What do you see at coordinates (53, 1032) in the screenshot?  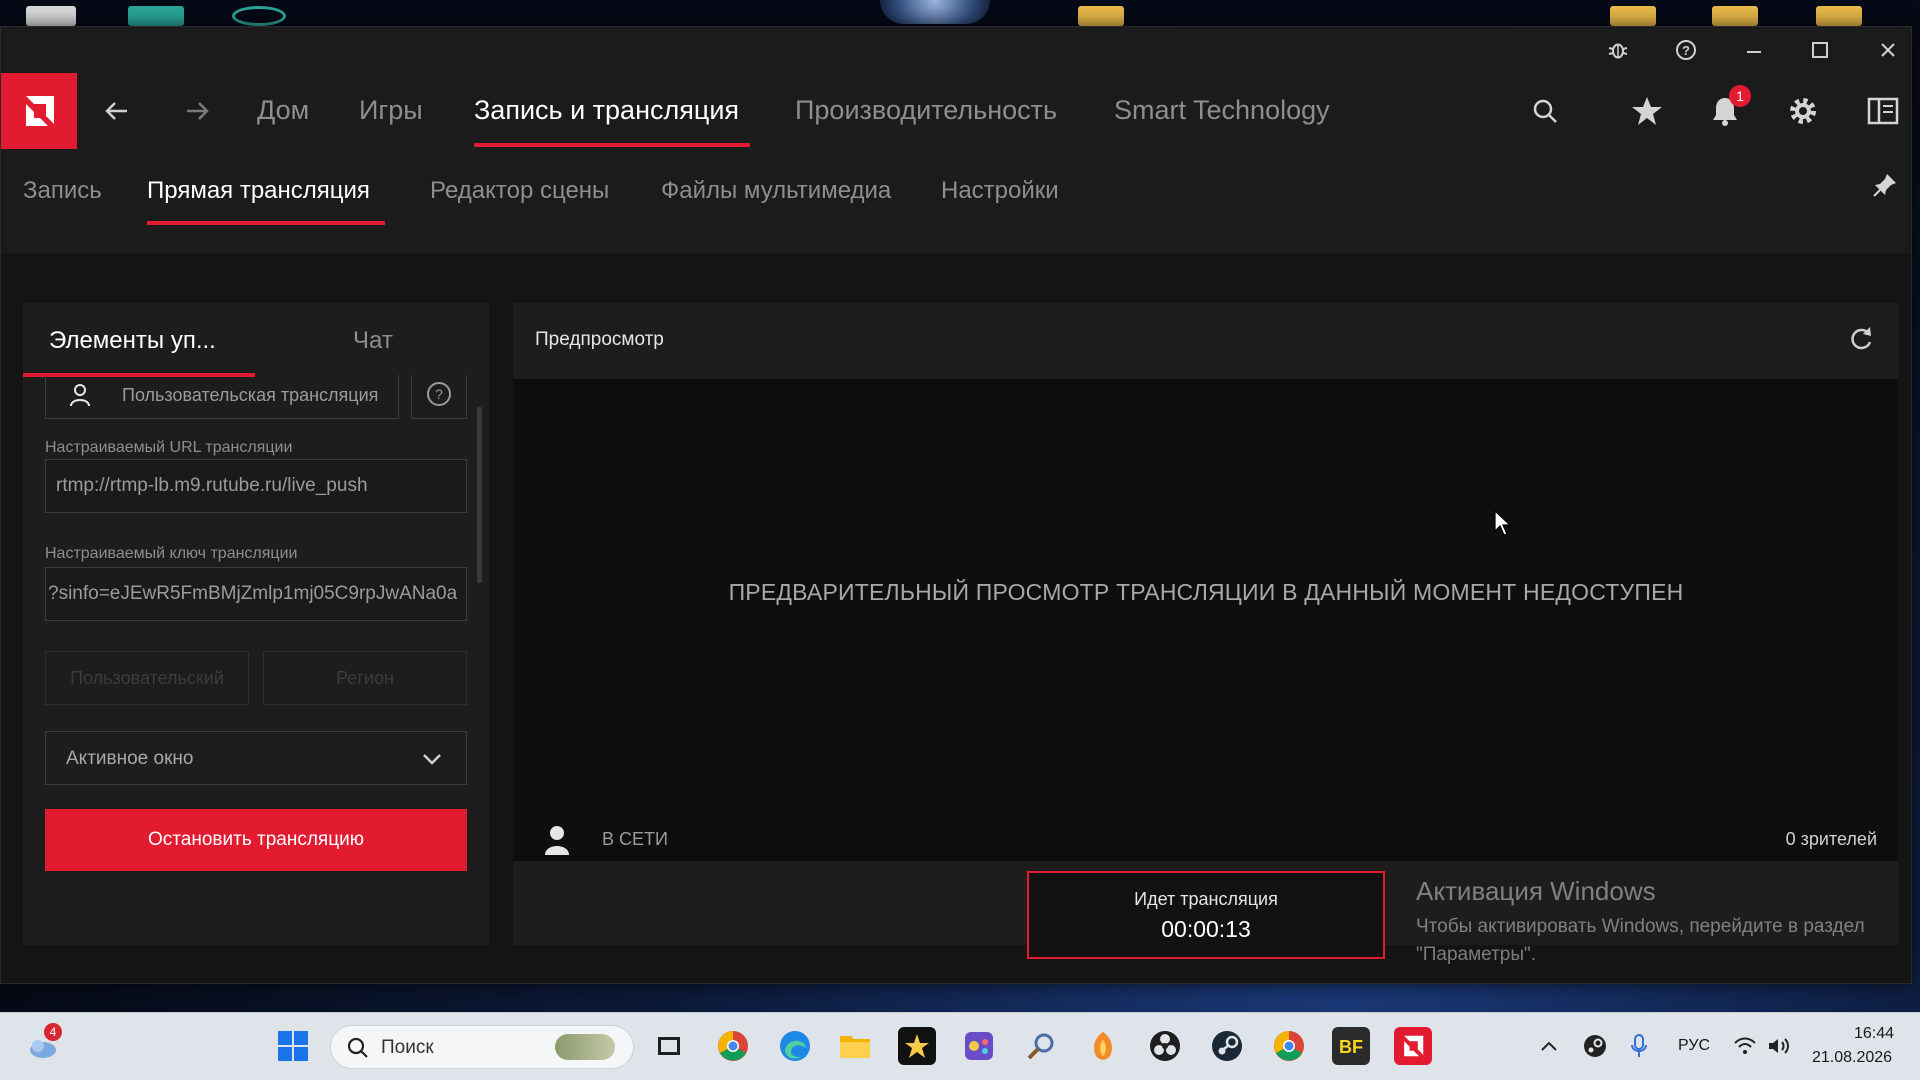 I see `widget-badge: 4` at bounding box center [53, 1032].